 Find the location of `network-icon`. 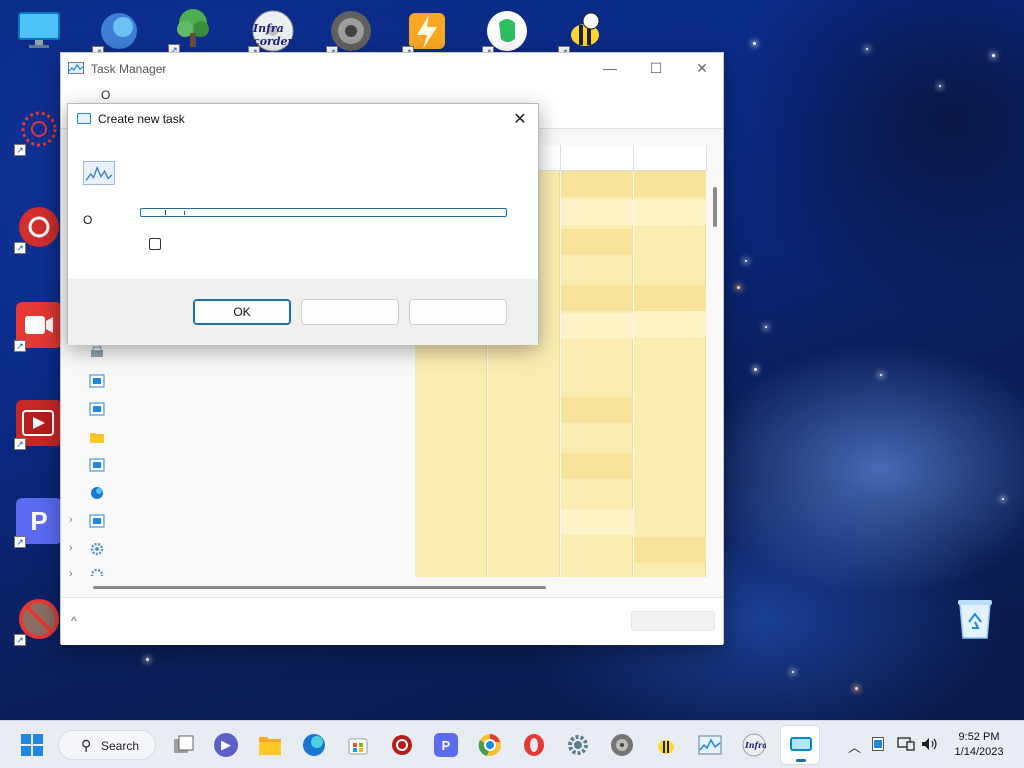

network-icon is located at coordinates (906, 745).